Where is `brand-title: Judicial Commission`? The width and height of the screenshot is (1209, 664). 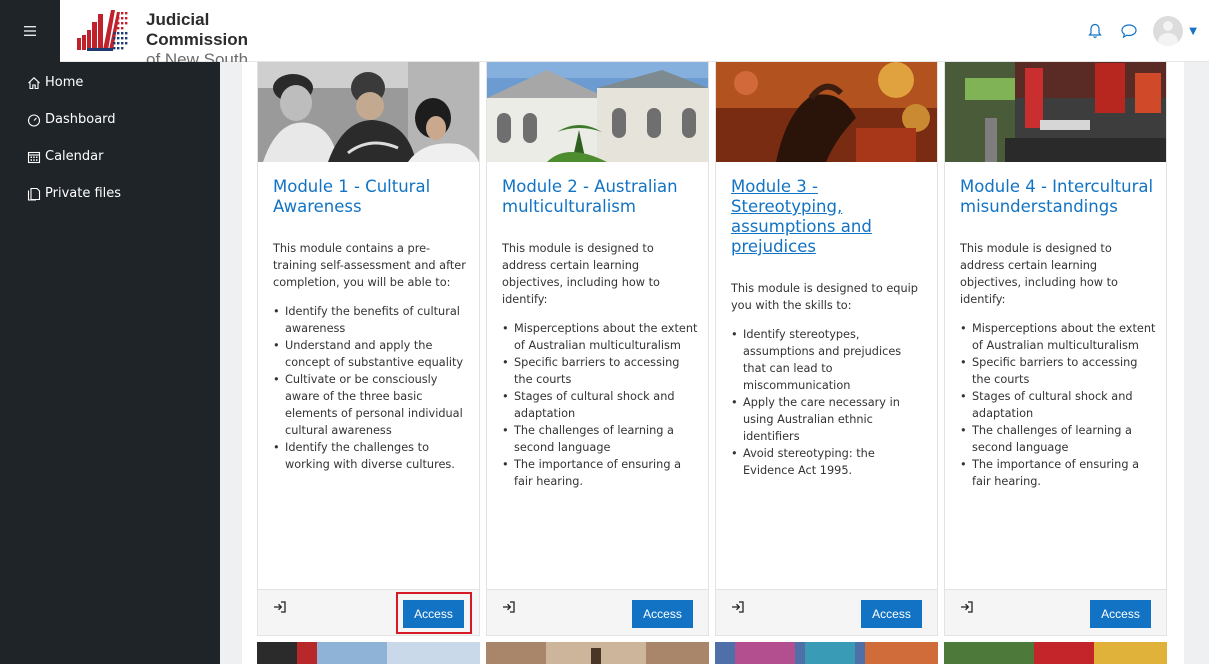 brand-title: Judicial Commission is located at coordinates (197, 29).